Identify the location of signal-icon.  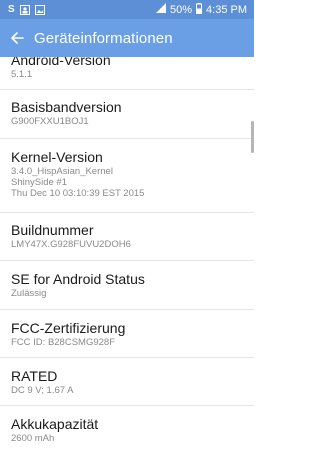
(161, 9).